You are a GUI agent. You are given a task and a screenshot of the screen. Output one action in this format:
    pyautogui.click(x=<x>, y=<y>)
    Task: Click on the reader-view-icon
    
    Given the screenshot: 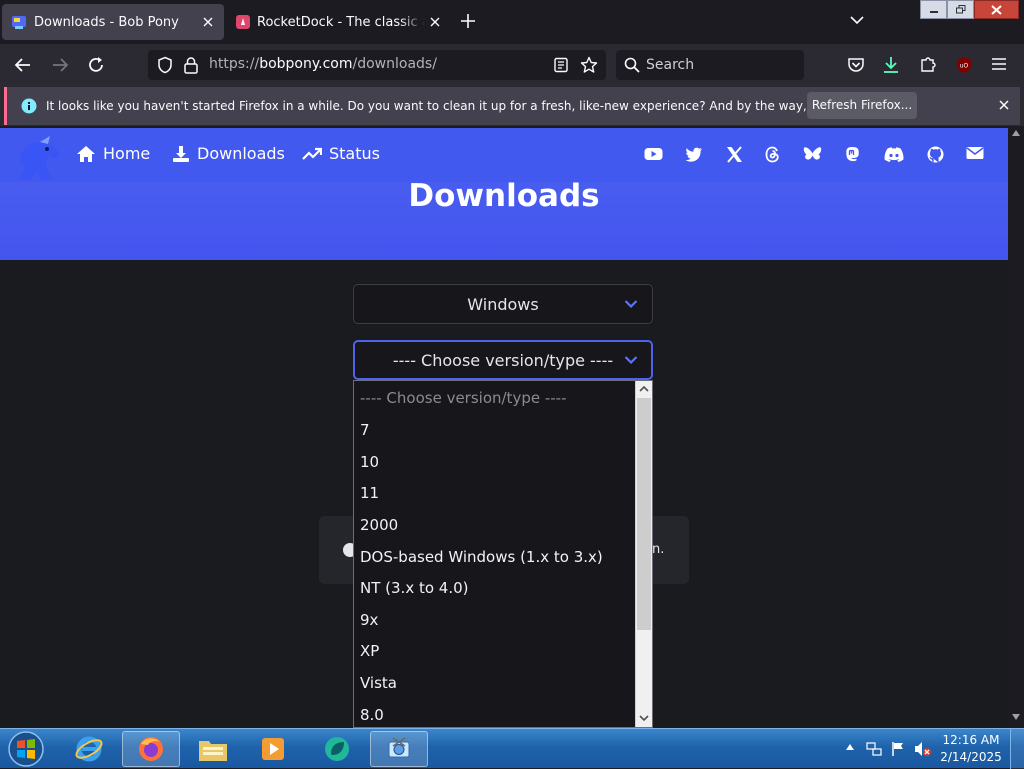 What is the action you would take?
    pyautogui.click(x=561, y=65)
    